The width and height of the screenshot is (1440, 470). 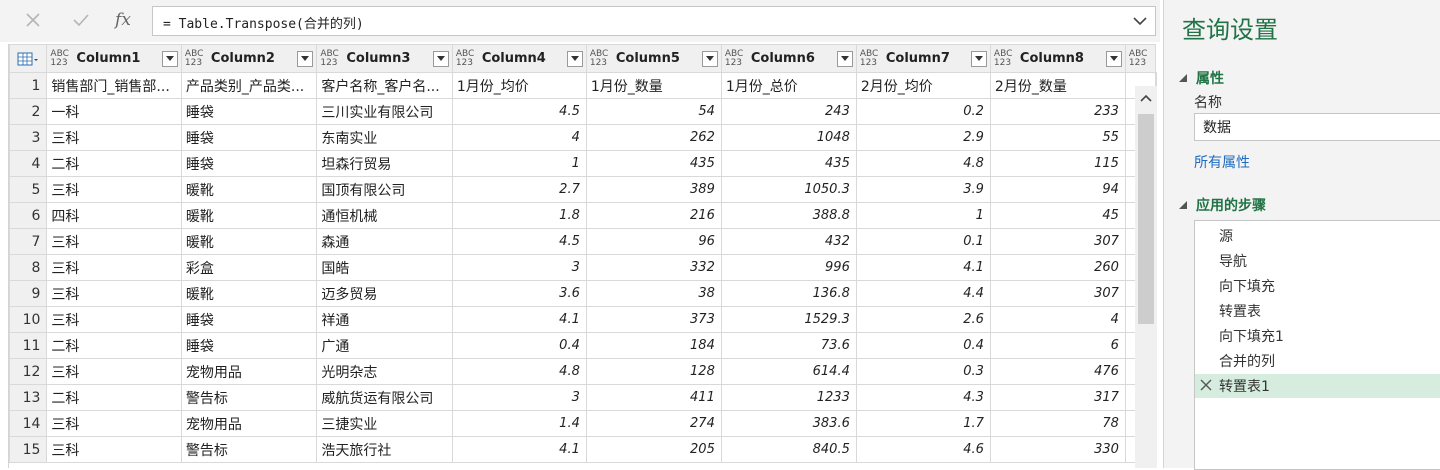 I want to click on table-cell: 55, so click(x=1057, y=137).